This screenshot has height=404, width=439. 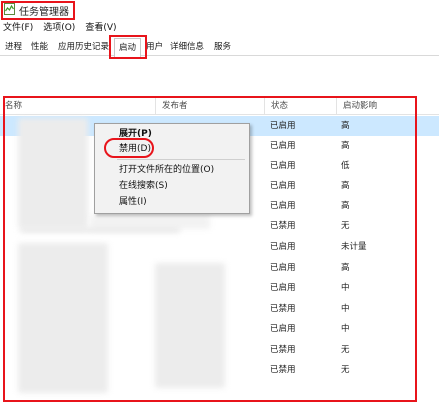 What do you see at coordinates (187, 48) in the screenshot?
I see `tab-details: 详细信息` at bounding box center [187, 48].